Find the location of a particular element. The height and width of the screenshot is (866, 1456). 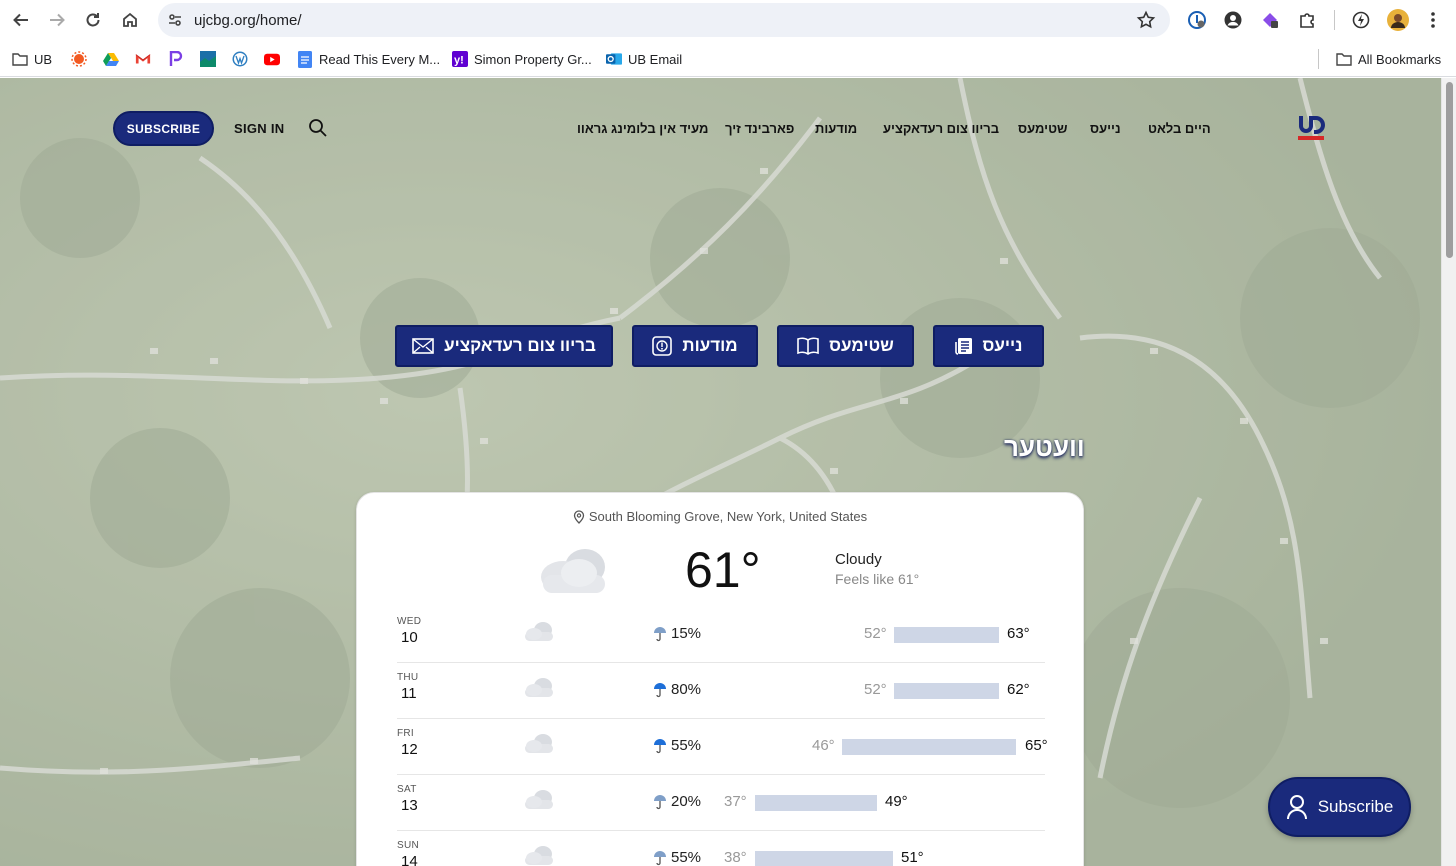

high-temperature: 49° is located at coordinates (896, 801).